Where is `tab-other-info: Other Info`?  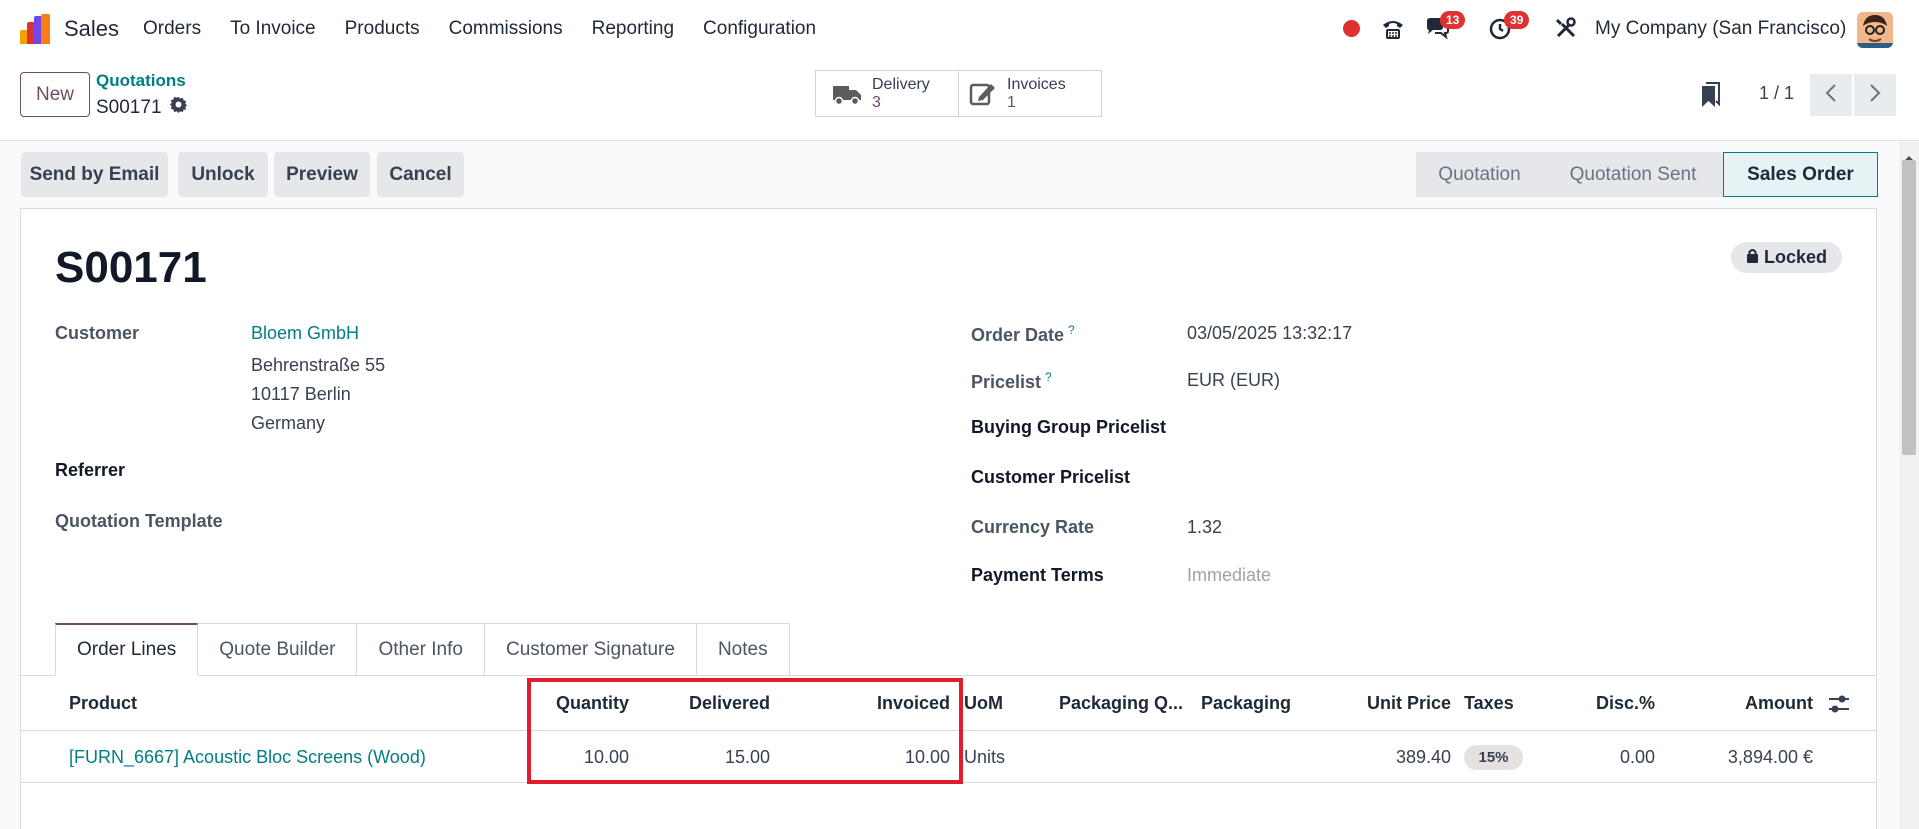
tab-other-info: Other Info is located at coordinates (421, 649).